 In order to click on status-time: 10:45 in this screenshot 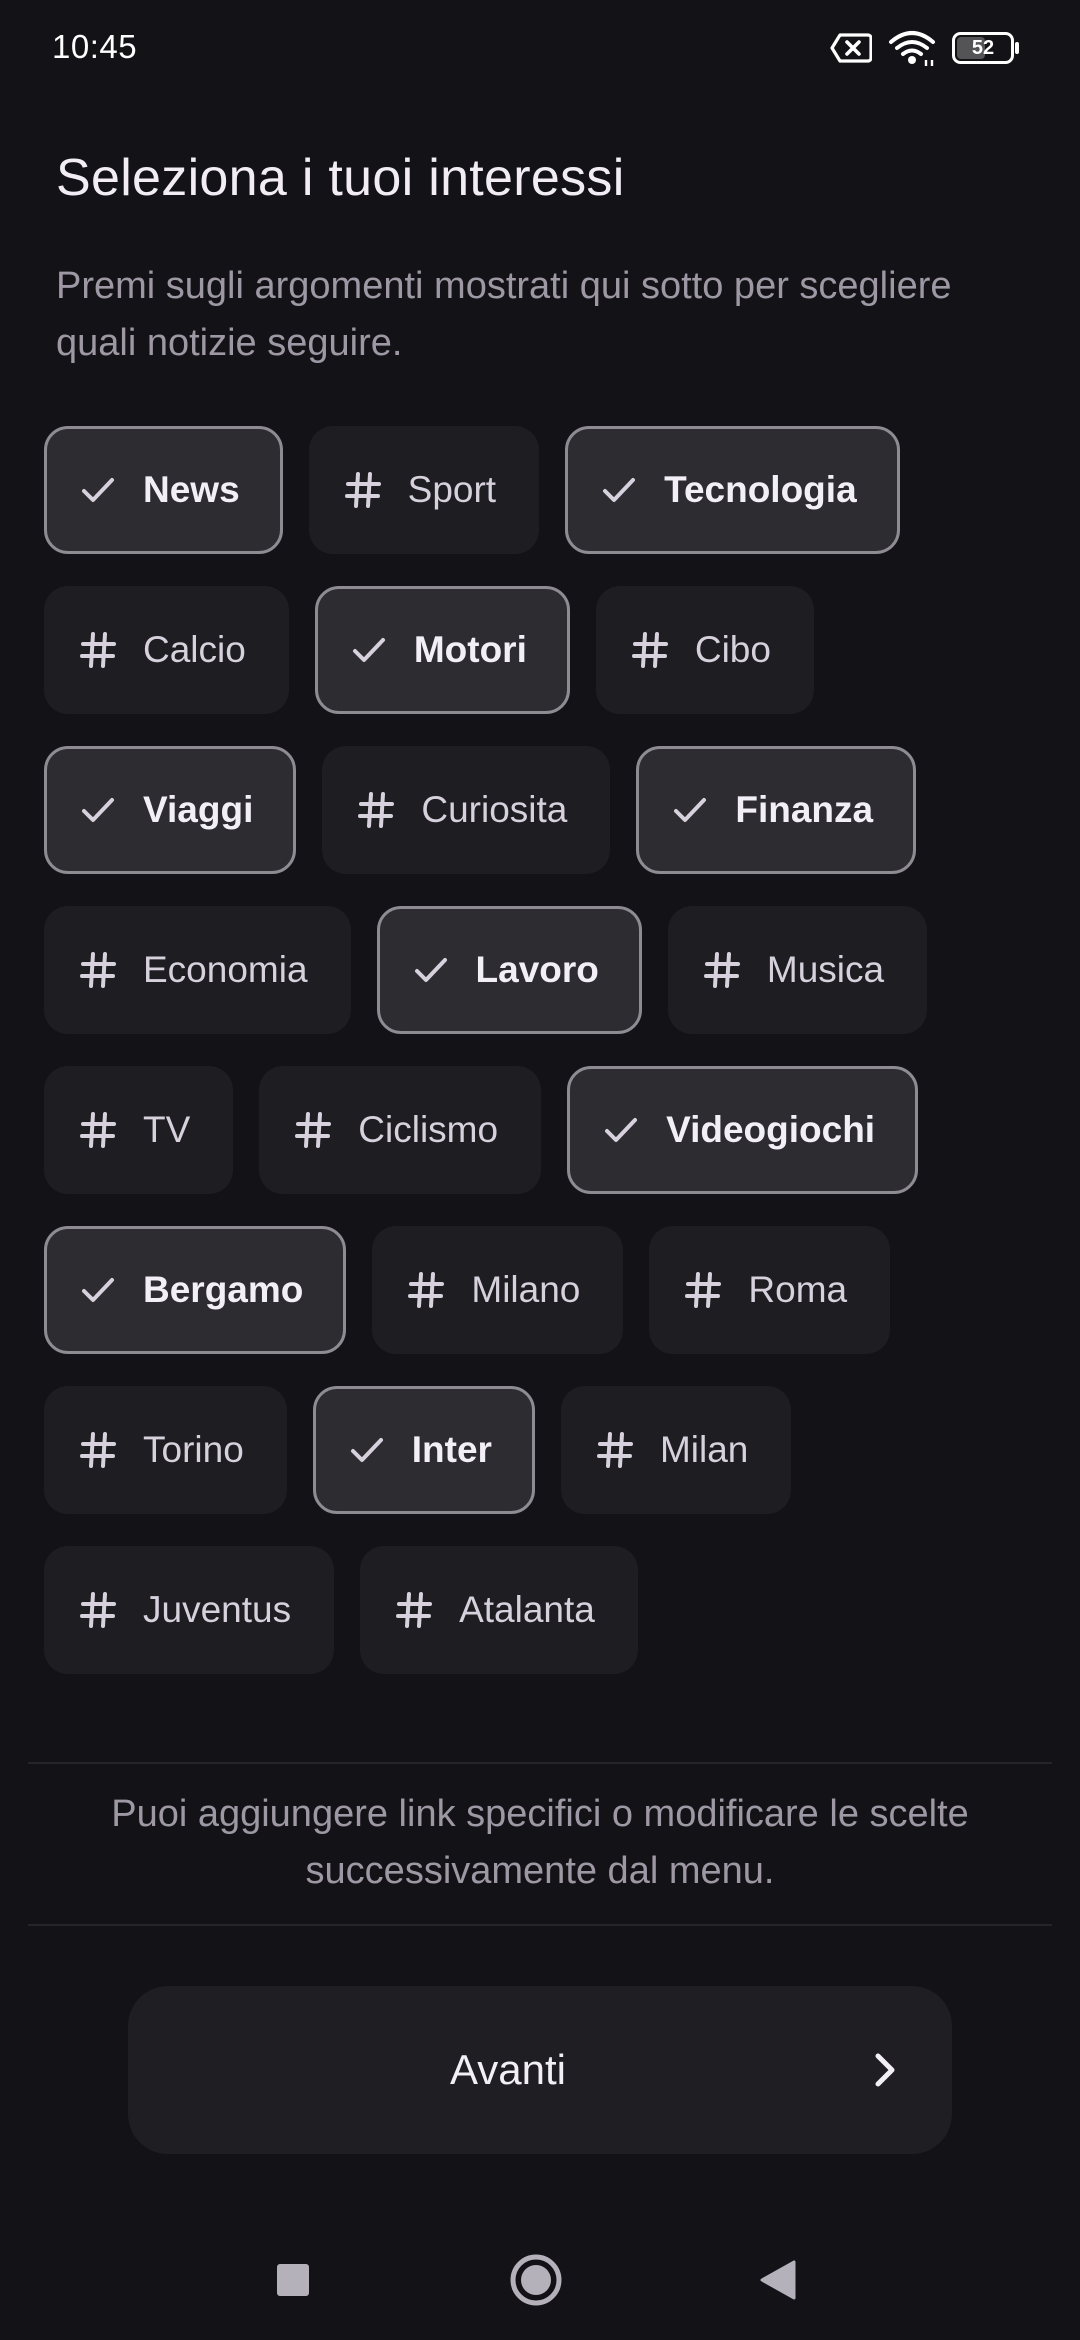, I will do `click(95, 46)`.